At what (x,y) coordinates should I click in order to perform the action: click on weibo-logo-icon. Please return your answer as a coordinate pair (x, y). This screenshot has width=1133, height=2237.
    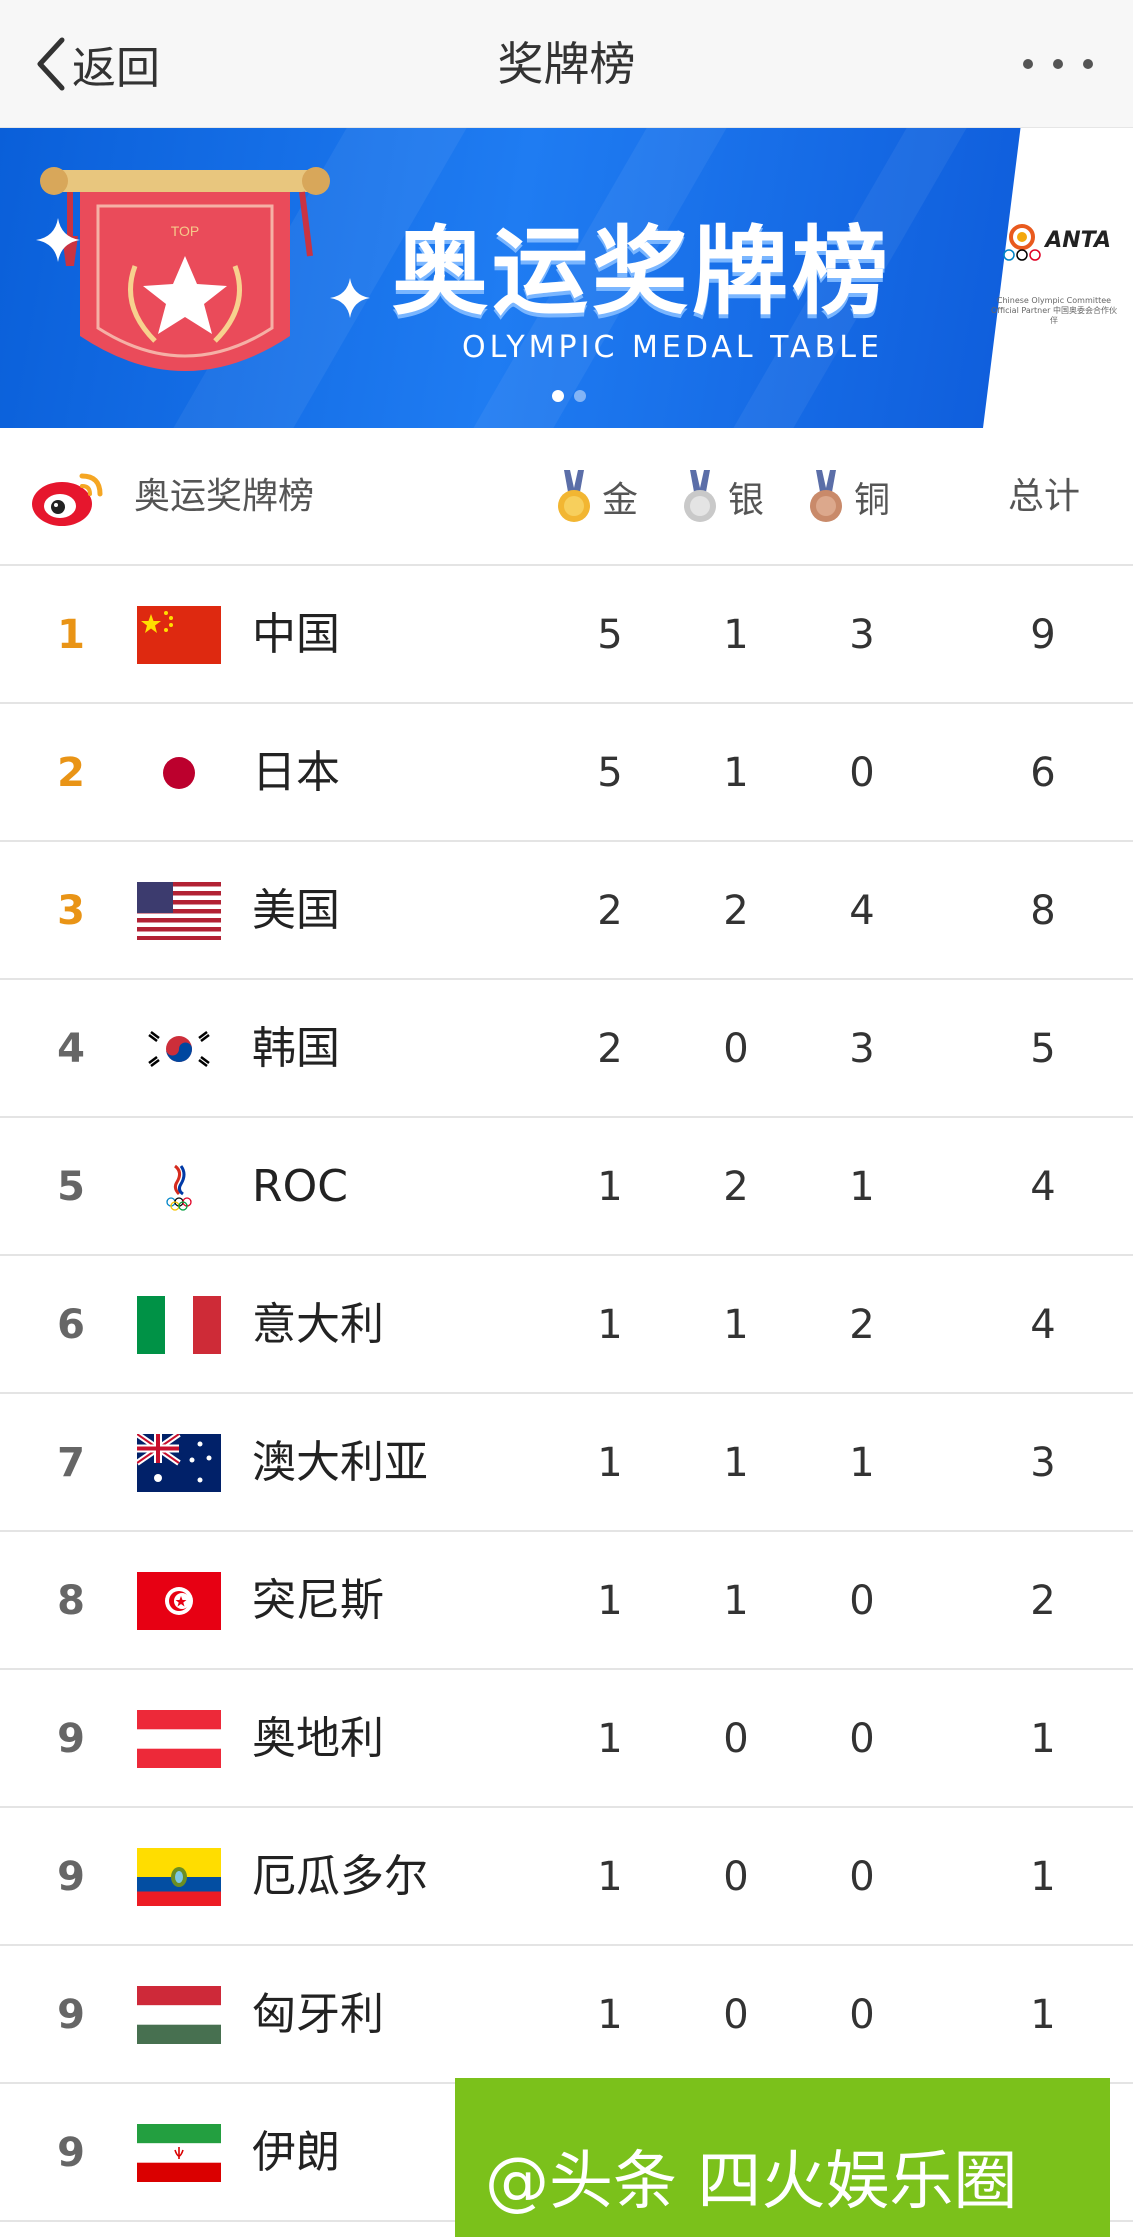
    Looking at the image, I should click on (67, 499).